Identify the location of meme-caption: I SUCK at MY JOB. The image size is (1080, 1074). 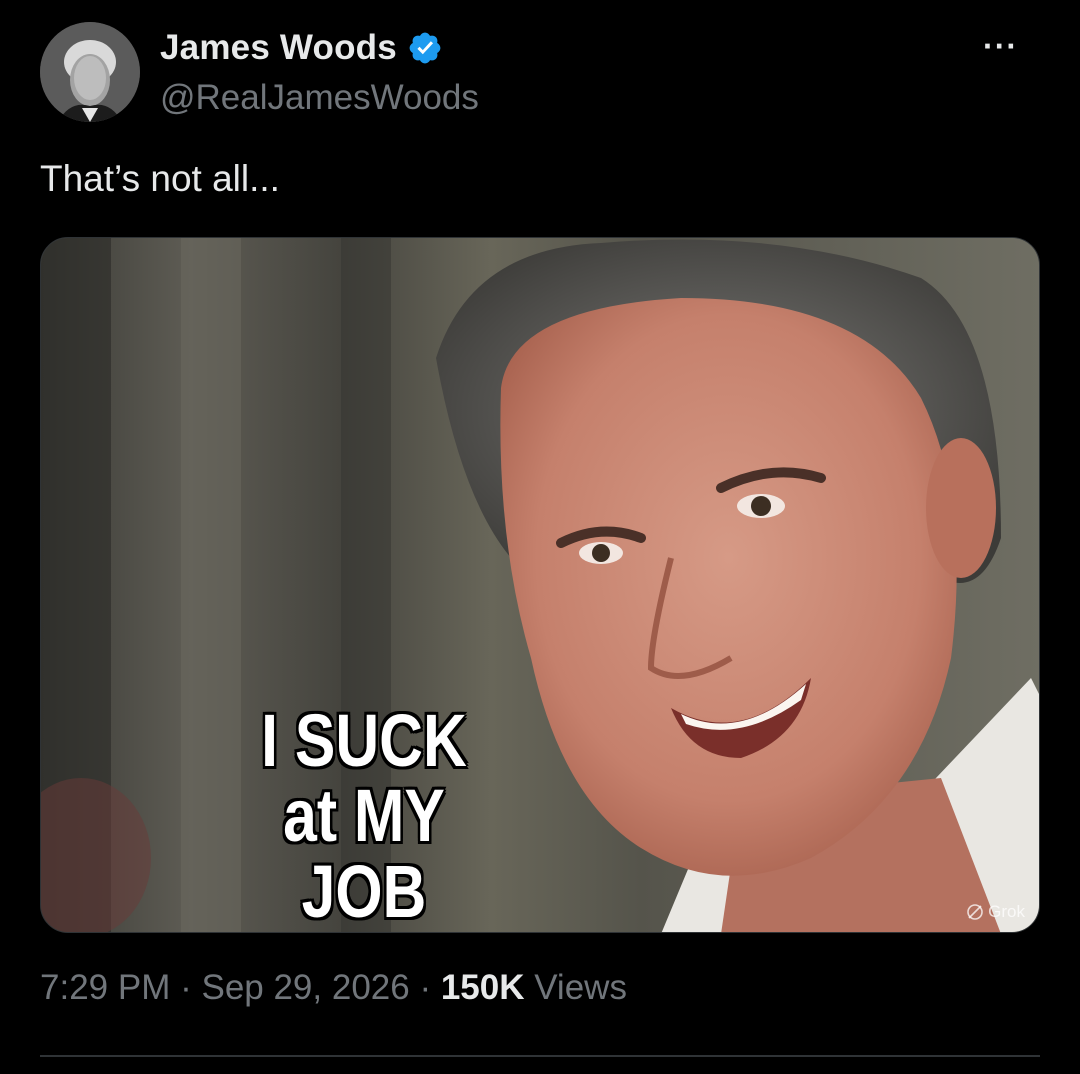
(364, 816).